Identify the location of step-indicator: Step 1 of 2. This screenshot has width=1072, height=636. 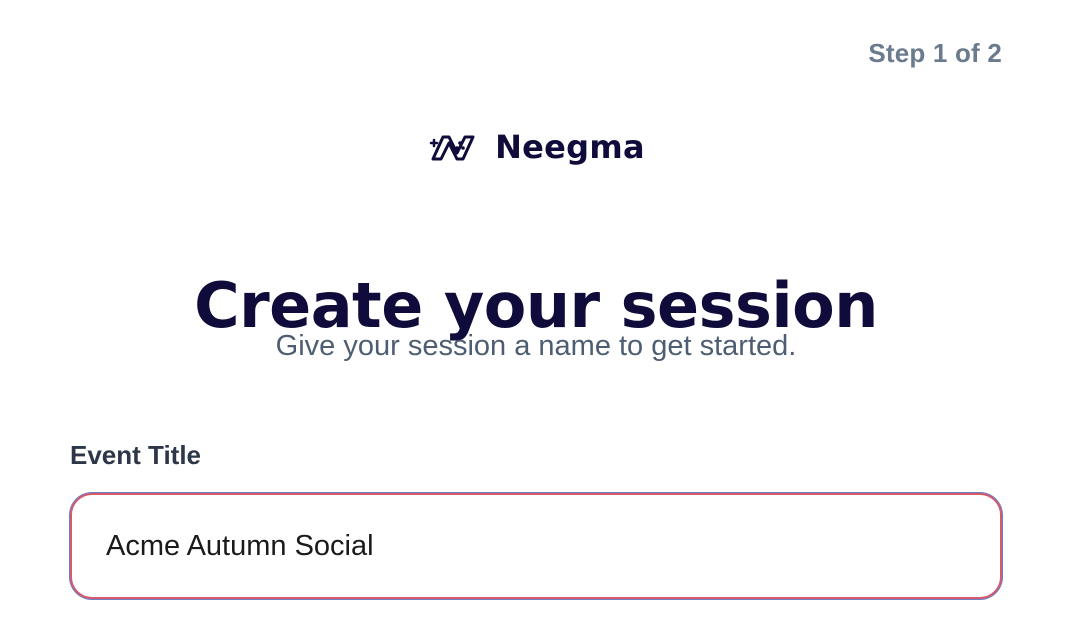
(935, 53).